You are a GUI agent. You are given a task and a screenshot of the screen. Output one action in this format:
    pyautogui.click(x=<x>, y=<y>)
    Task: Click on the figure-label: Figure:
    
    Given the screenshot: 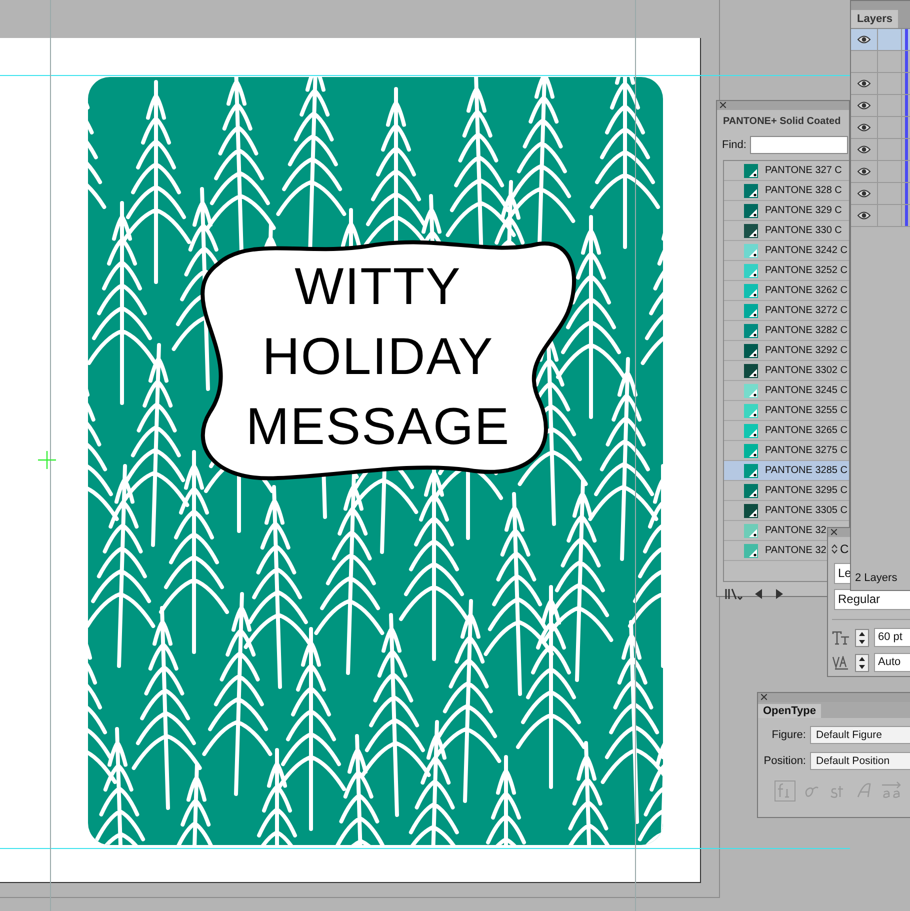 What is the action you would take?
    pyautogui.click(x=788, y=735)
    